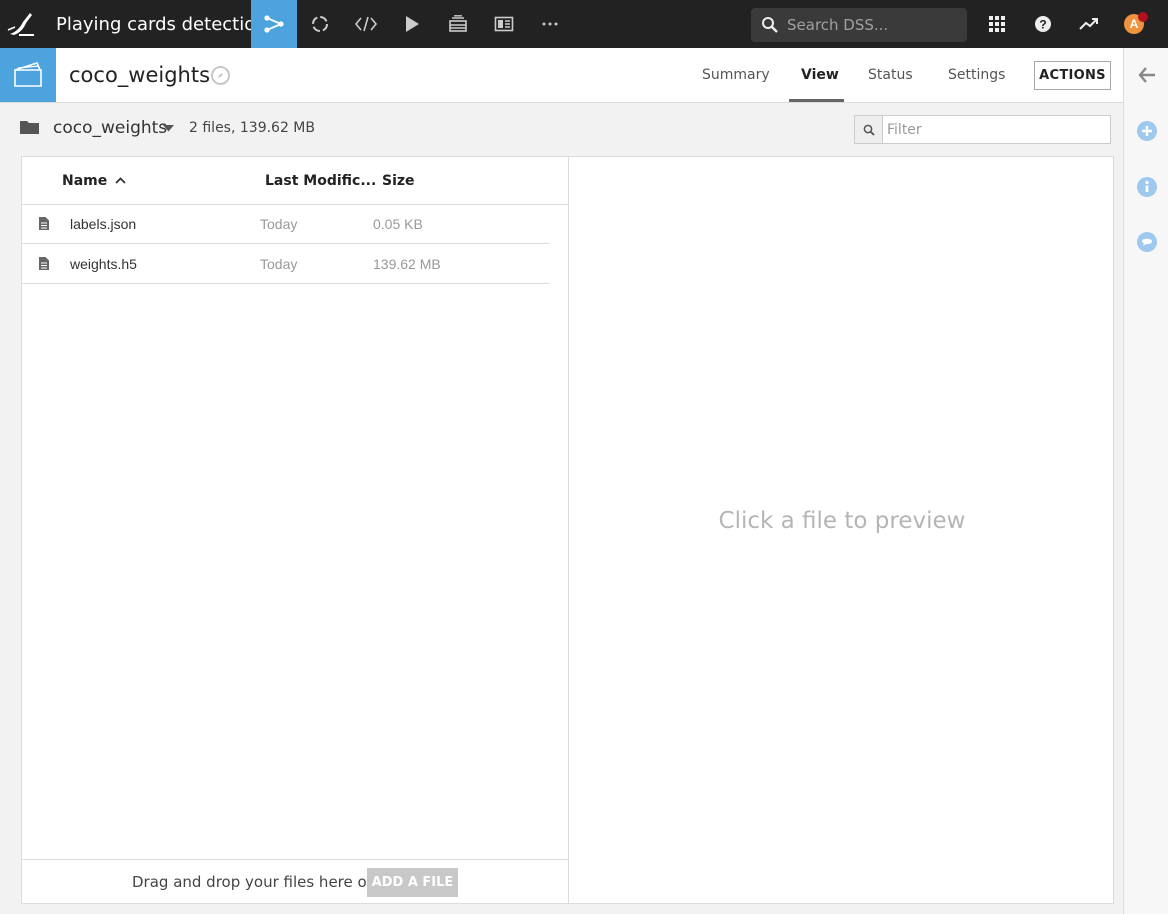  Describe the element at coordinates (110, 128) in the screenshot. I see `folder-name-dropdown: coco_weights` at that location.